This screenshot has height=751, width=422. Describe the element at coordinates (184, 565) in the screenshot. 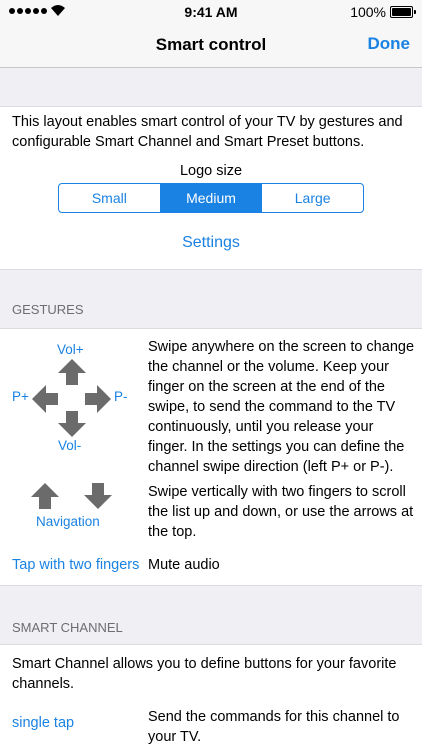

I see `mute-audio-description: Mute audio` at that location.